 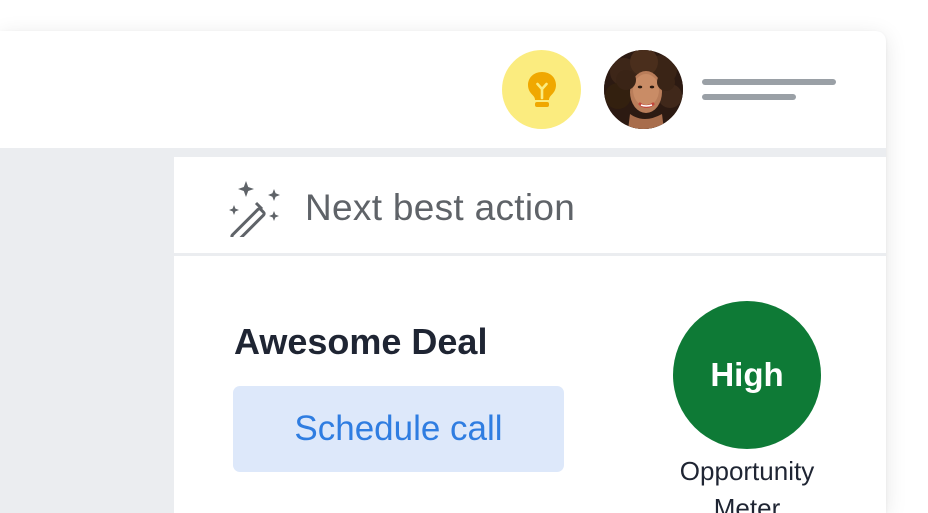 I want to click on magic-wand-sparkles-icon, so click(x=254, y=209).